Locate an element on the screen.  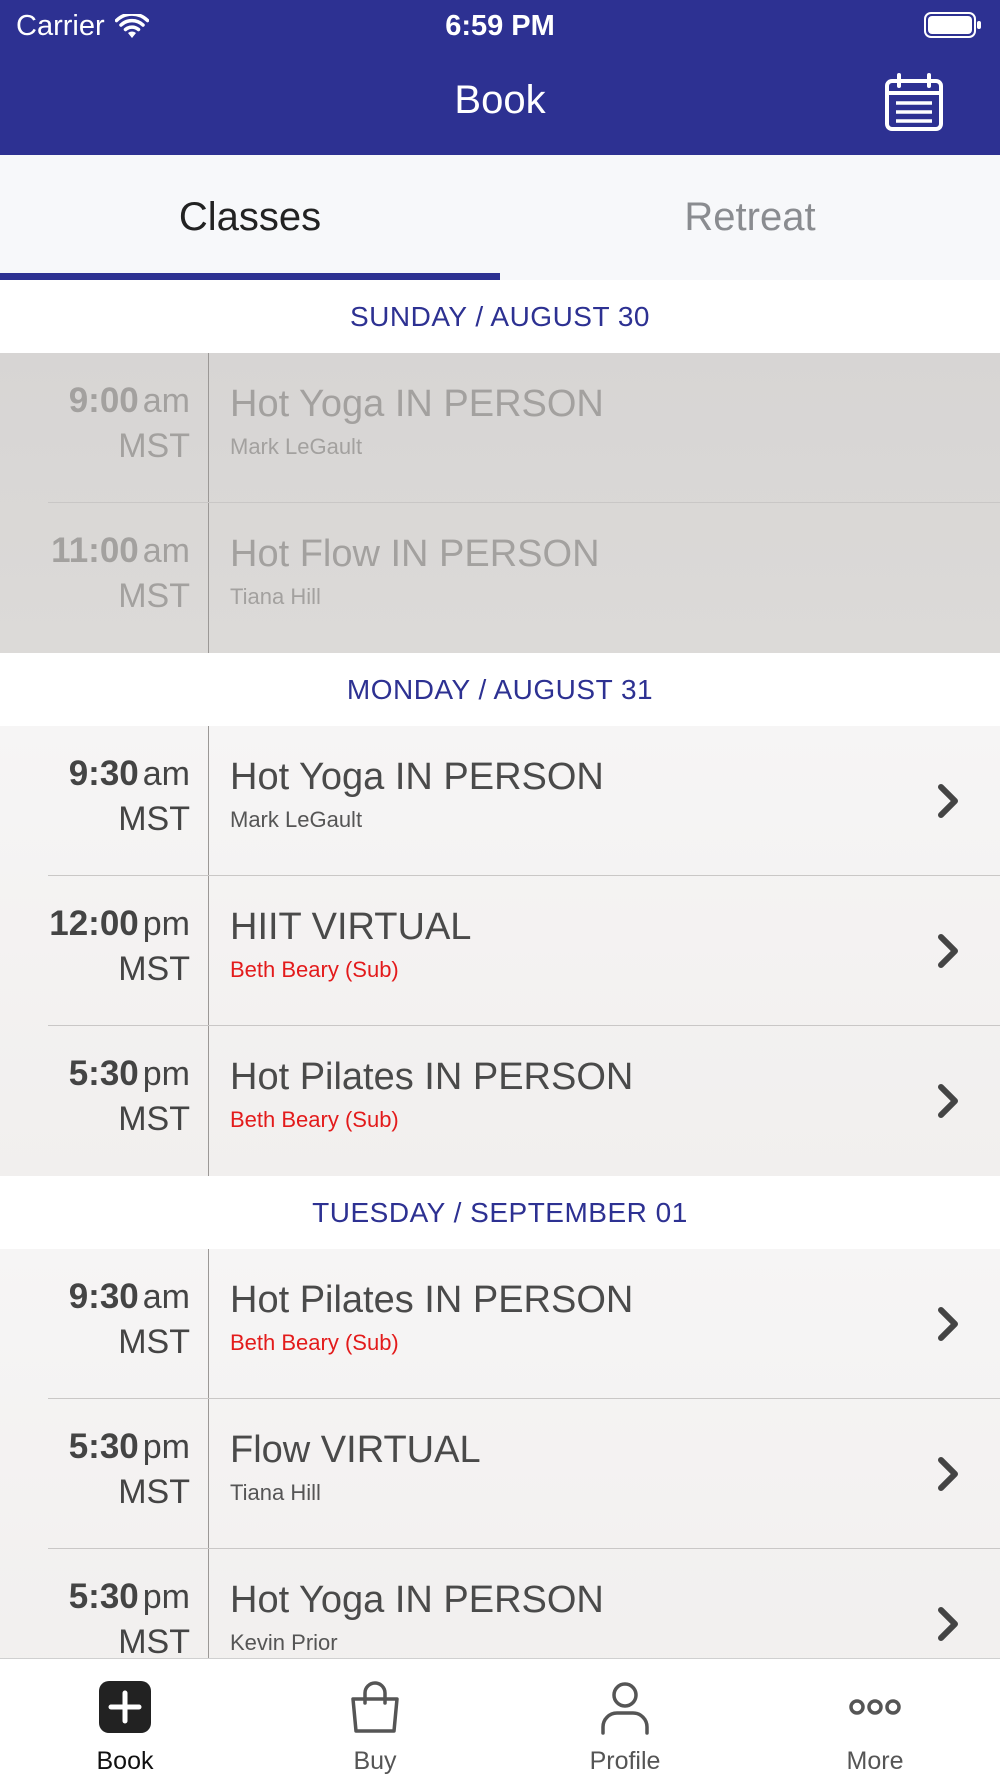
calendar-icon is located at coordinates (914, 102).